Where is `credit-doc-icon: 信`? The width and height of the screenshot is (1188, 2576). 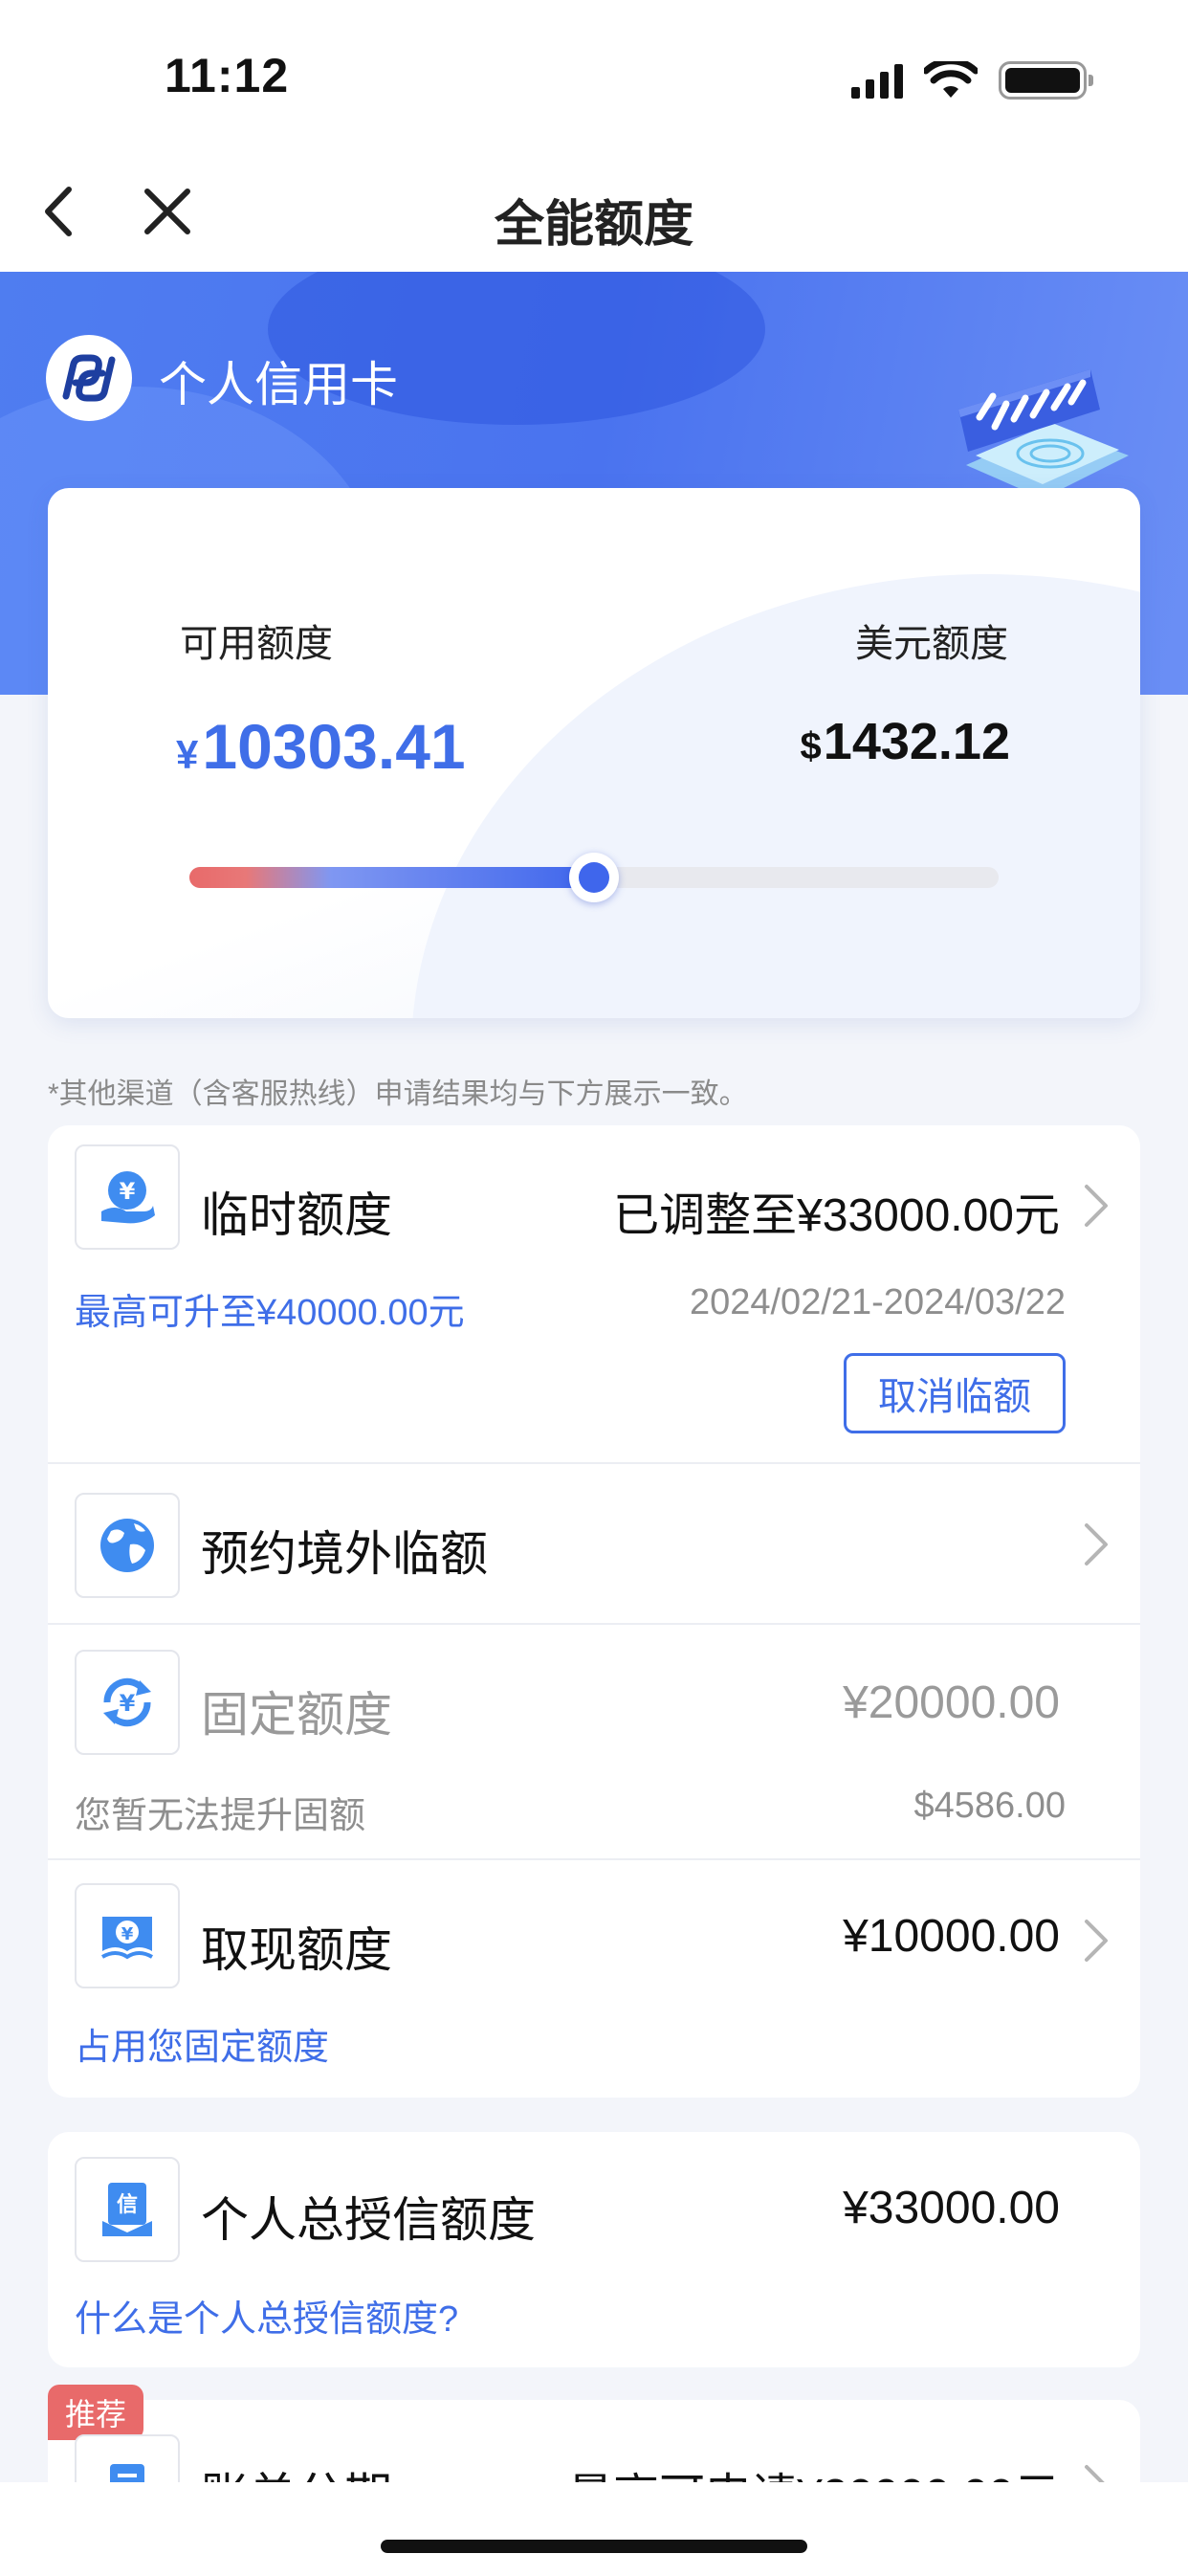
credit-doc-icon: 信 is located at coordinates (127, 2209).